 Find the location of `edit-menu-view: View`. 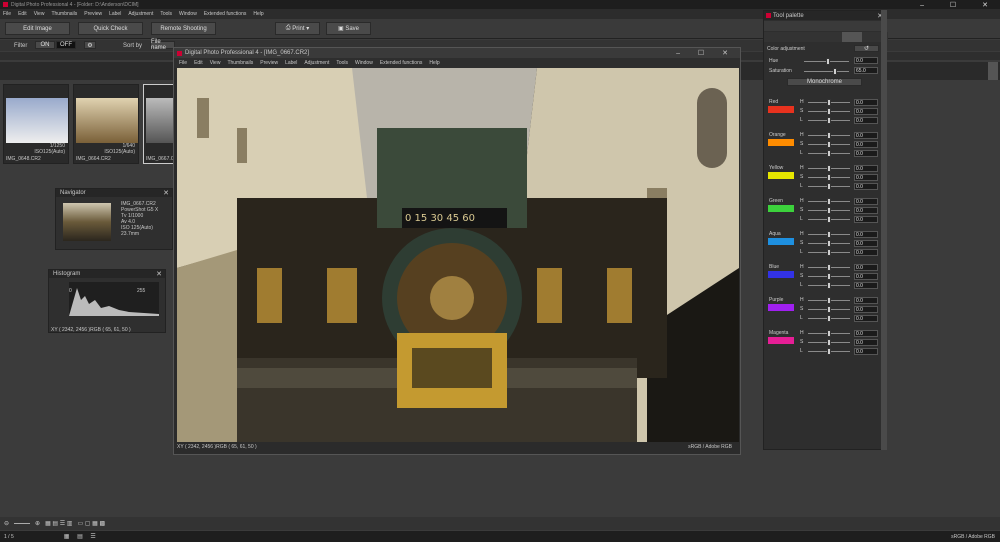

edit-menu-view: View is located at coordinates (215, 63).